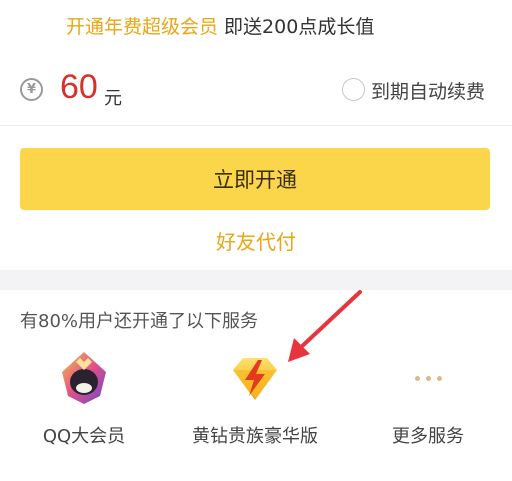 The image size is (512, 481). What do you see at coordinates (428, 90) in the screenshot?
I see `auto-renew-label: 到期自动续费` at bounding box center [428, 90].